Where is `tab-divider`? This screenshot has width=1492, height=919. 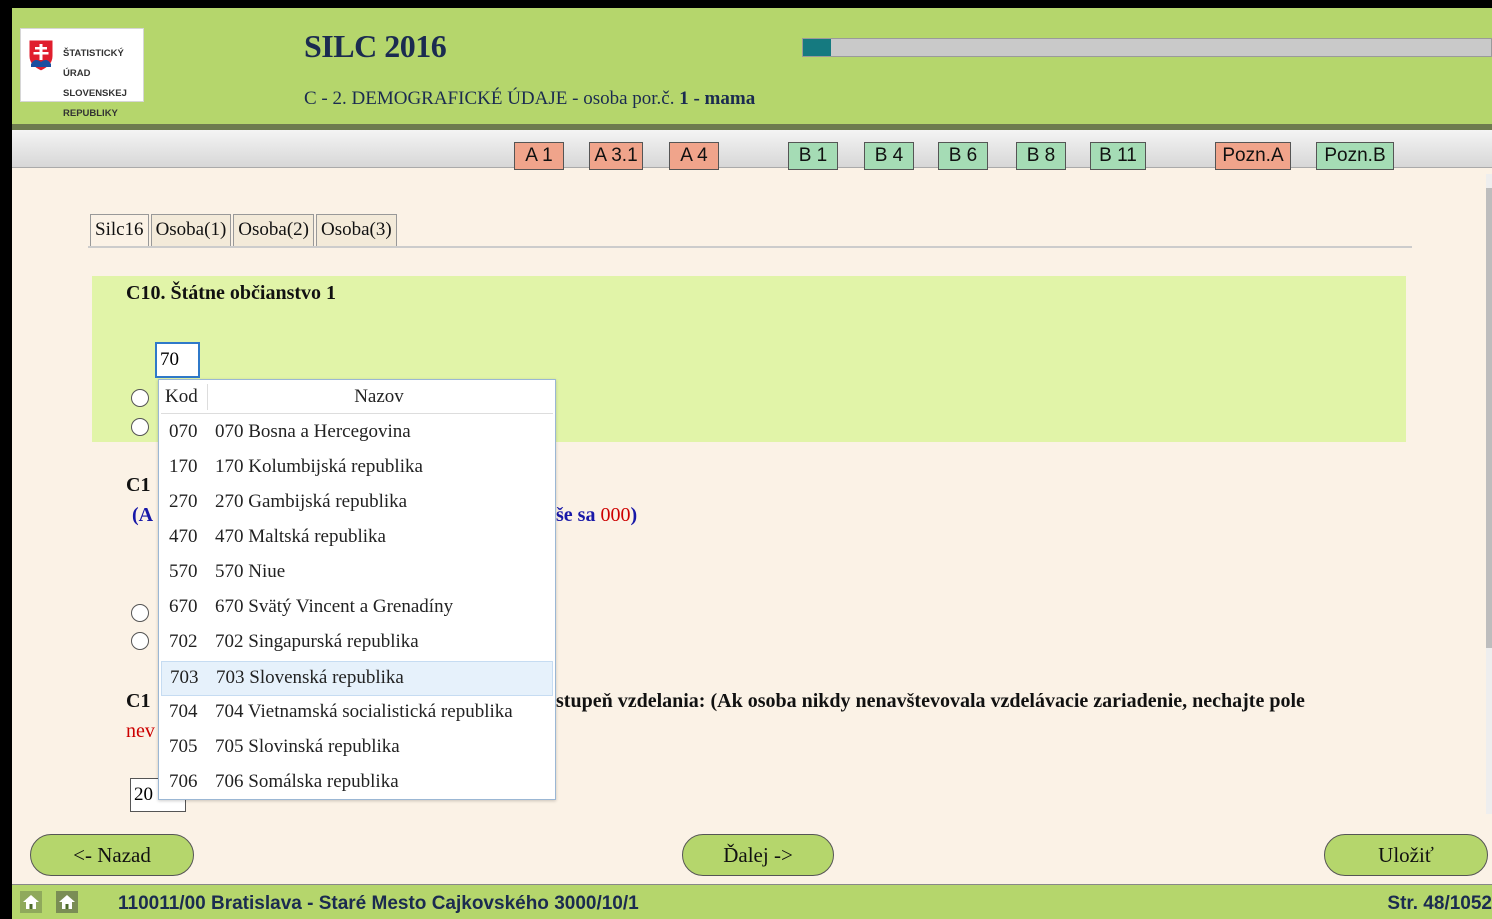
tab-divider is located at coordinates (750, 247).